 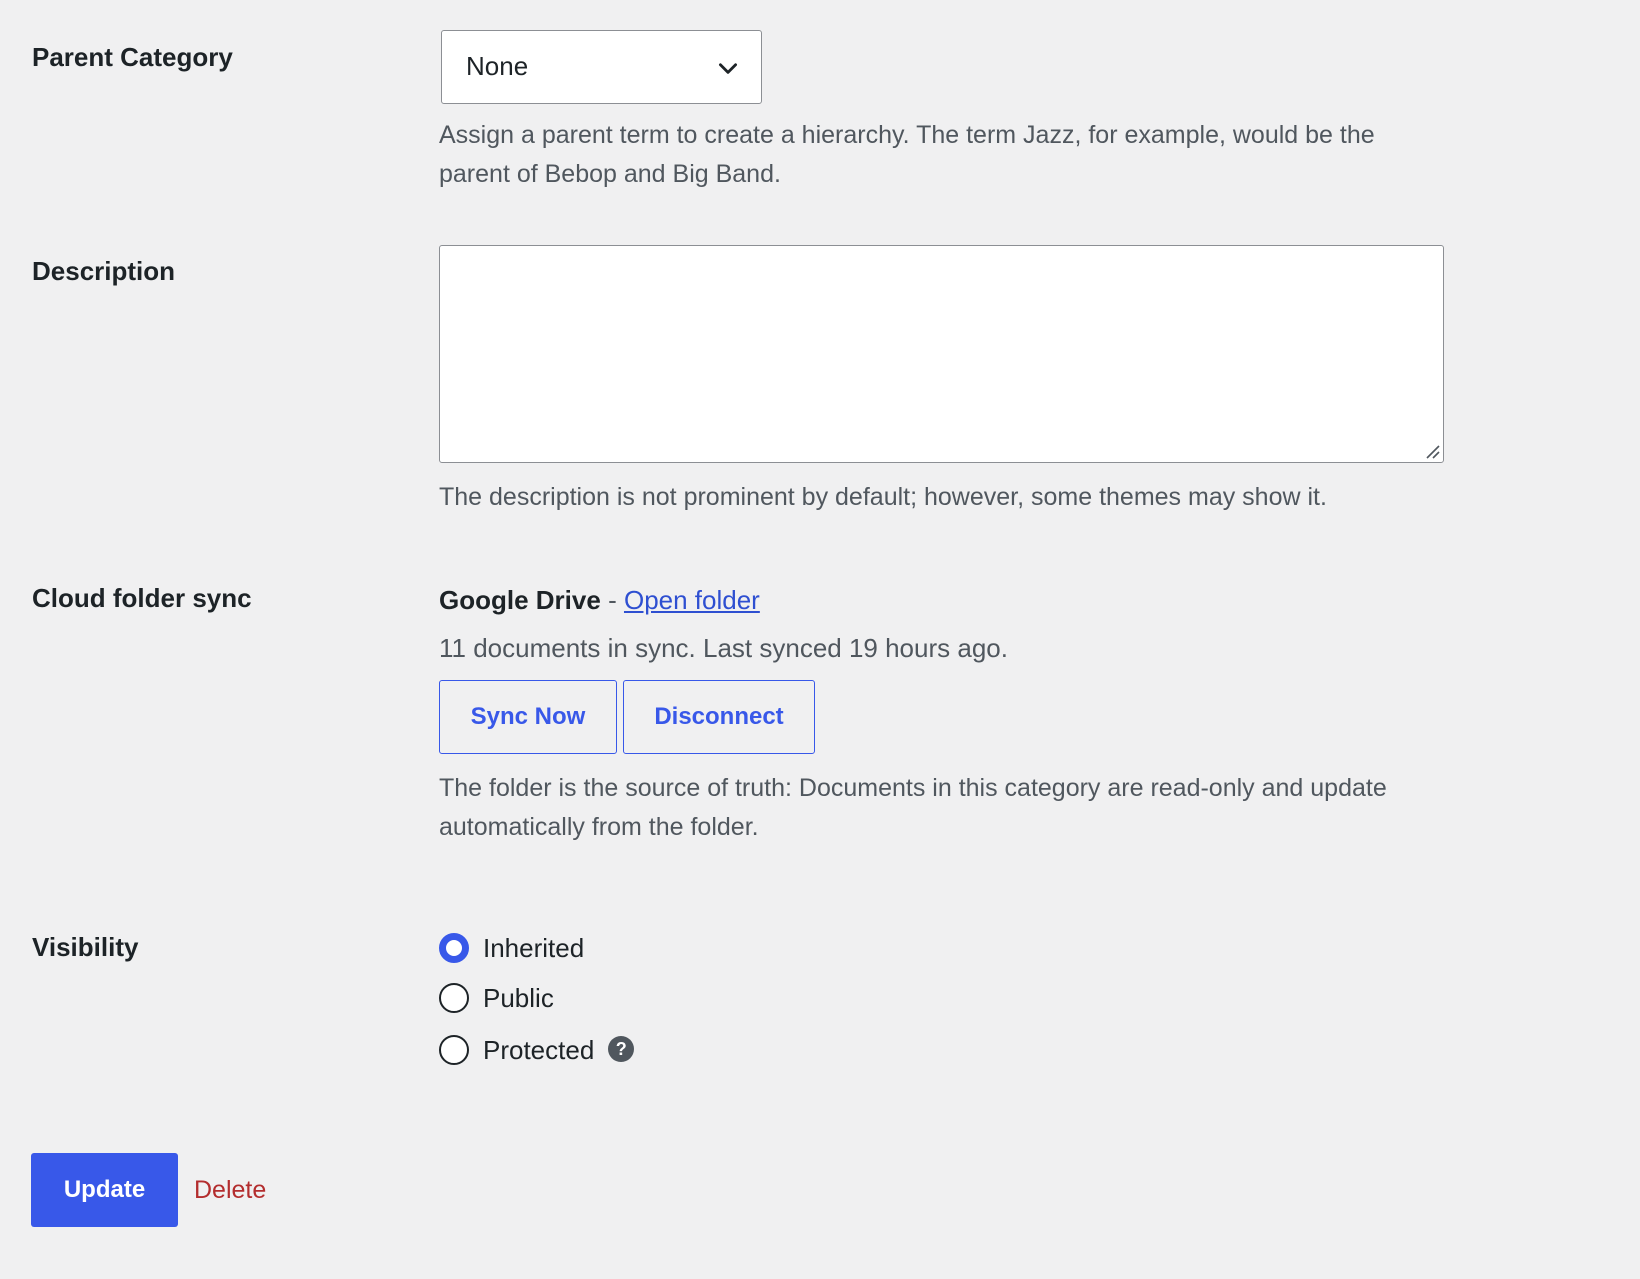 I want to click on visibility-option-public: Public, so click(x=496, y=998).